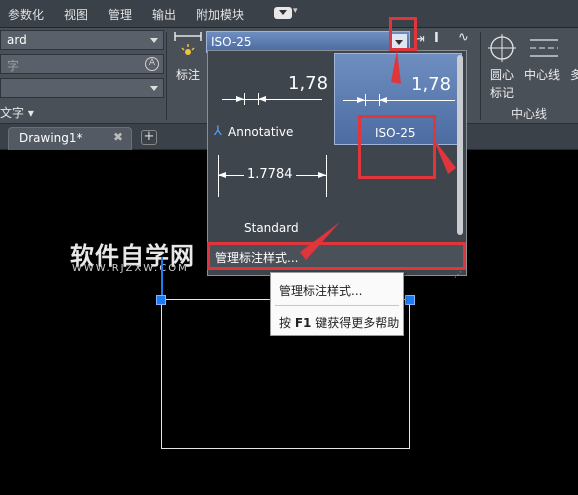  What do you see at coordinates (403, 34) in the screenshot?
I see `annotation-box-dropdown` at bounding box center [403, 34].